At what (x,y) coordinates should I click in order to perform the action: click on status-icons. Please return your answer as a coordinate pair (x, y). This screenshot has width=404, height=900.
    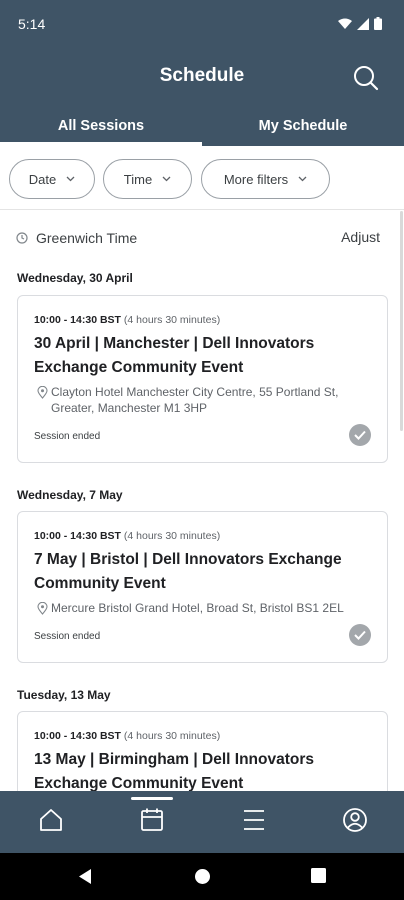
    Looking at the image, I should click on (360, 23).